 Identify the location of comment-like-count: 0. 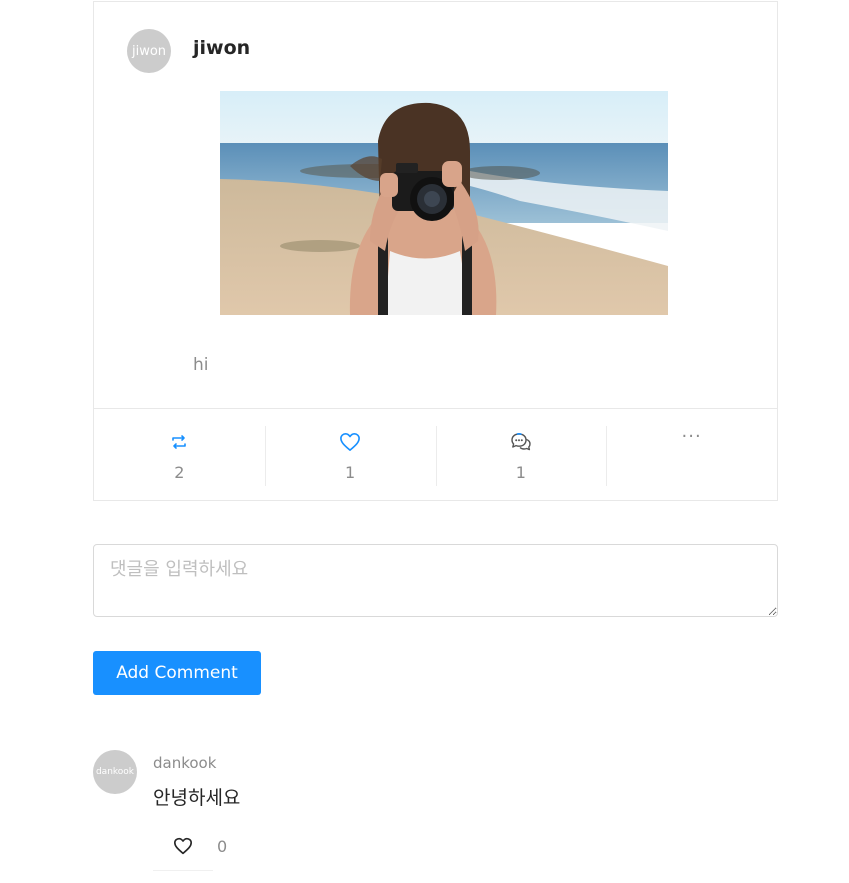
(222, 846).